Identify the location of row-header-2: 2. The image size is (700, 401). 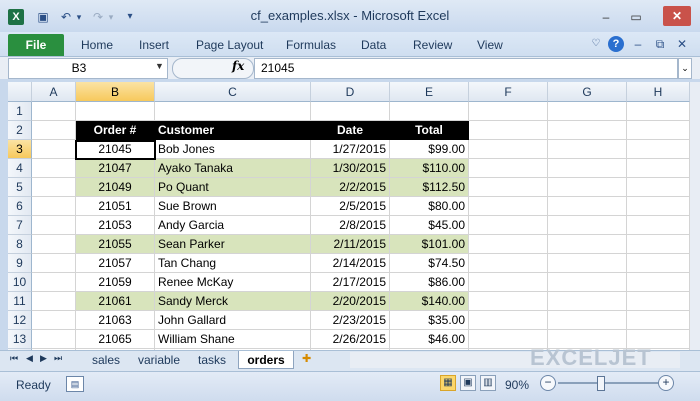
(20, 130).